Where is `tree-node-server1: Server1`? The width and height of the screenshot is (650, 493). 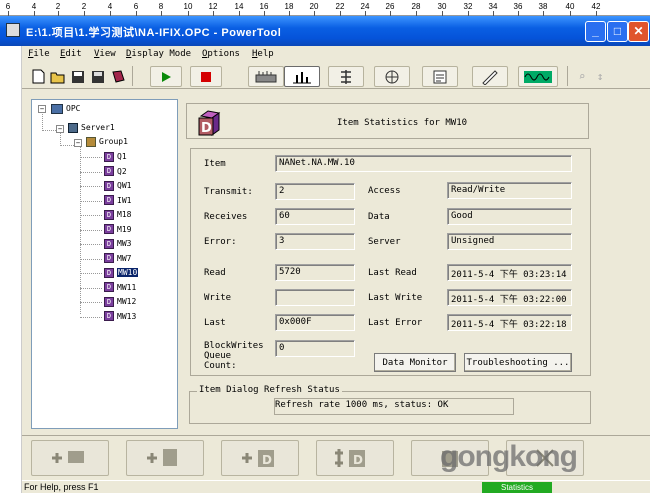
tree-node-server1: Server1 is located at coordinates (91, 127).